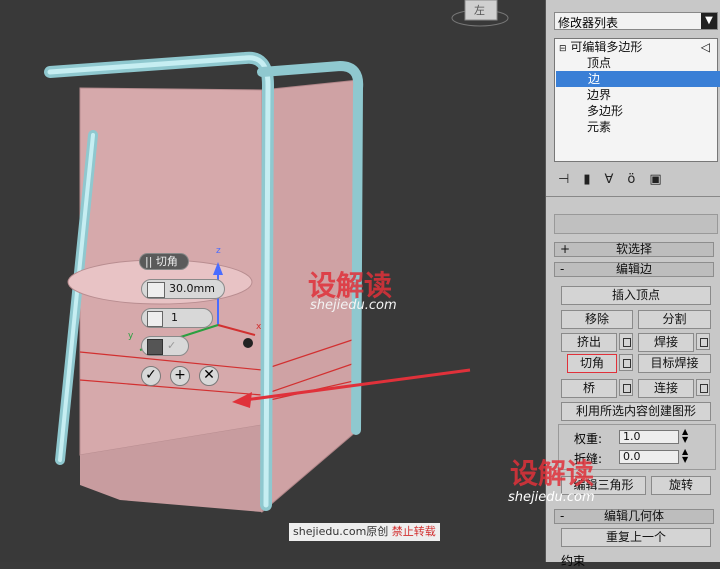  What do you see at coordinates (662, 179) in the screenshot?
I see `configure-sets-icon: ▣` at bounding box center [662, 179].